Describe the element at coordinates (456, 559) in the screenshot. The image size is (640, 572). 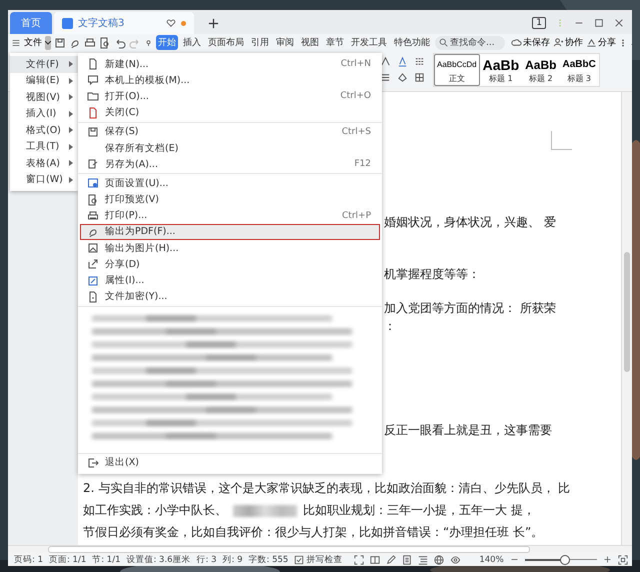
I see `eye-icon` at that location.